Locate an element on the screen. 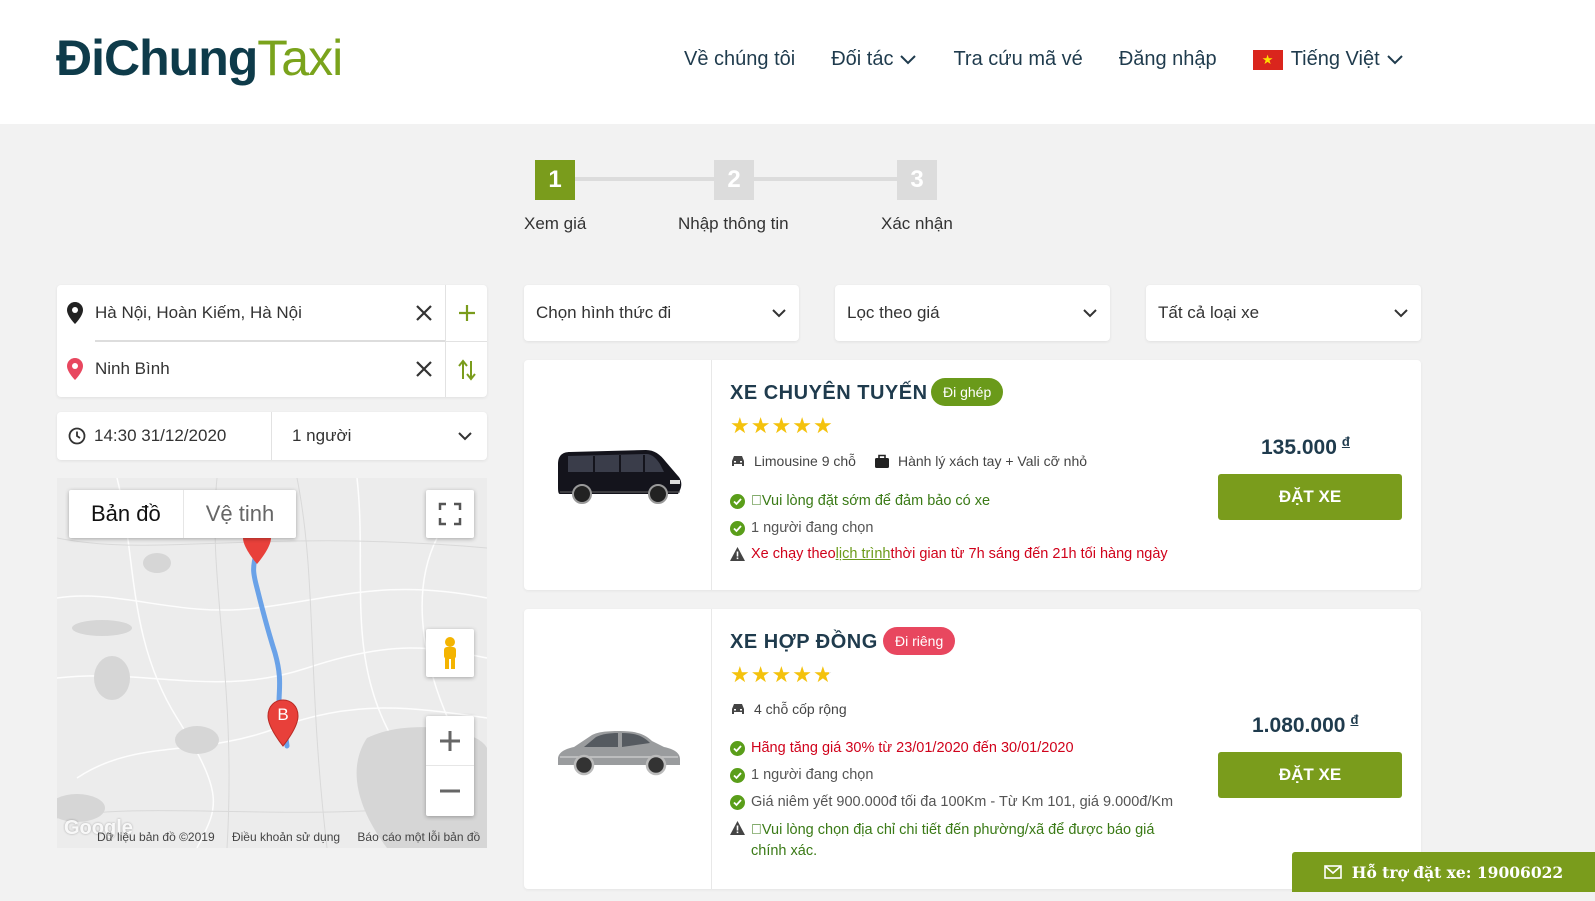 This screenshot has width=1595, height=901. map-data-attribution: Dữ liệu bản đồ ©2019 is located at coordinates (156, 837).